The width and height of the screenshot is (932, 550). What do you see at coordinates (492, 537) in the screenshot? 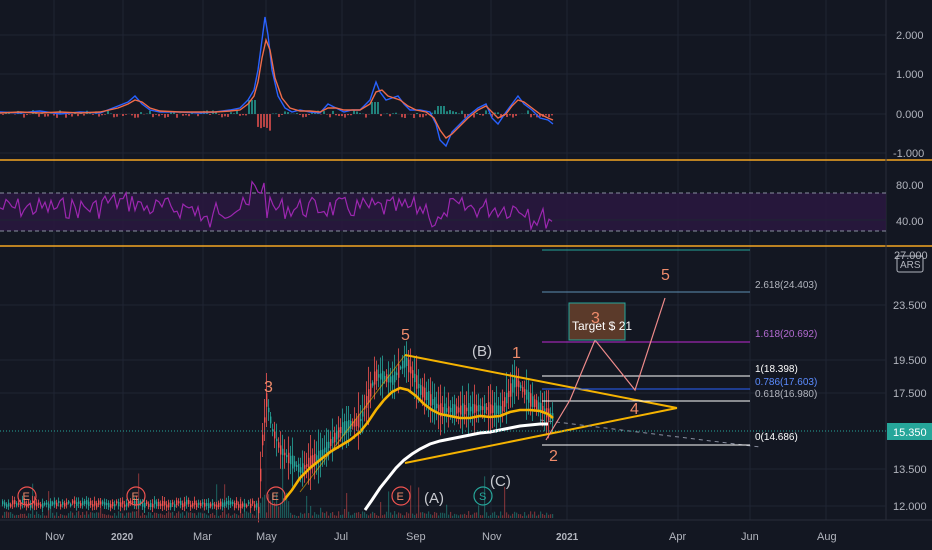
I see `time-label-nov-2020: Nov` at bounding box center [492, 537].